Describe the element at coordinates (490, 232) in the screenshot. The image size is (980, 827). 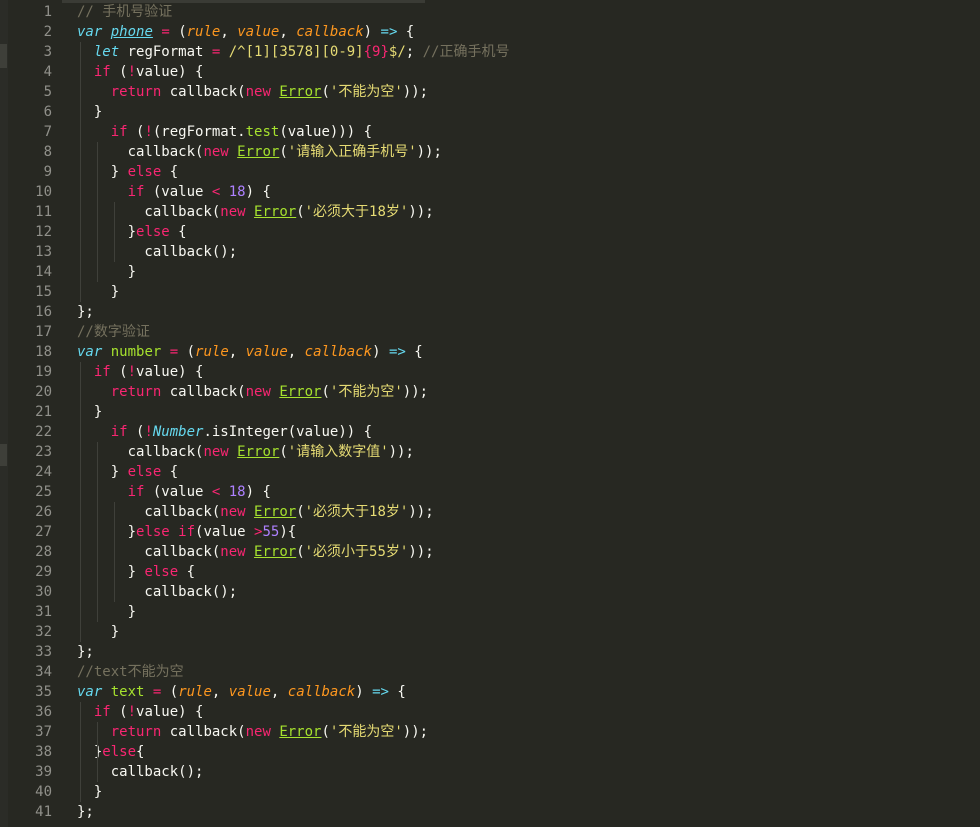
I see `code-line: 12 }else {` at that location.